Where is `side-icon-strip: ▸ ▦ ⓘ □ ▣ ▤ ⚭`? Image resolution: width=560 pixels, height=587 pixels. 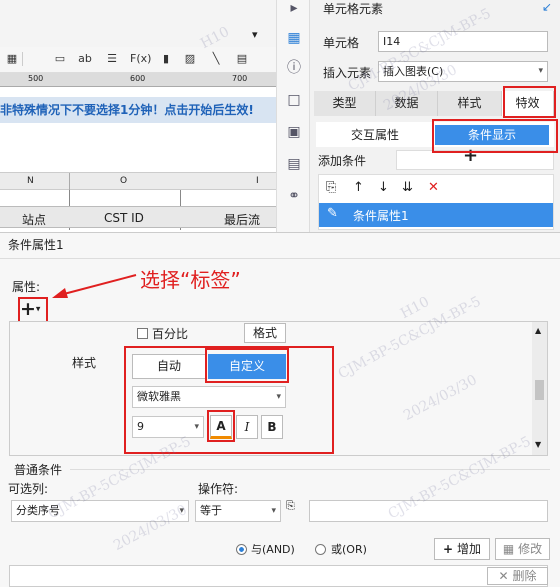 side-icon-strip: ▸ ▦ ⓘ □ ▣ ▤ ⚭ is located at coordinates (293, 116).